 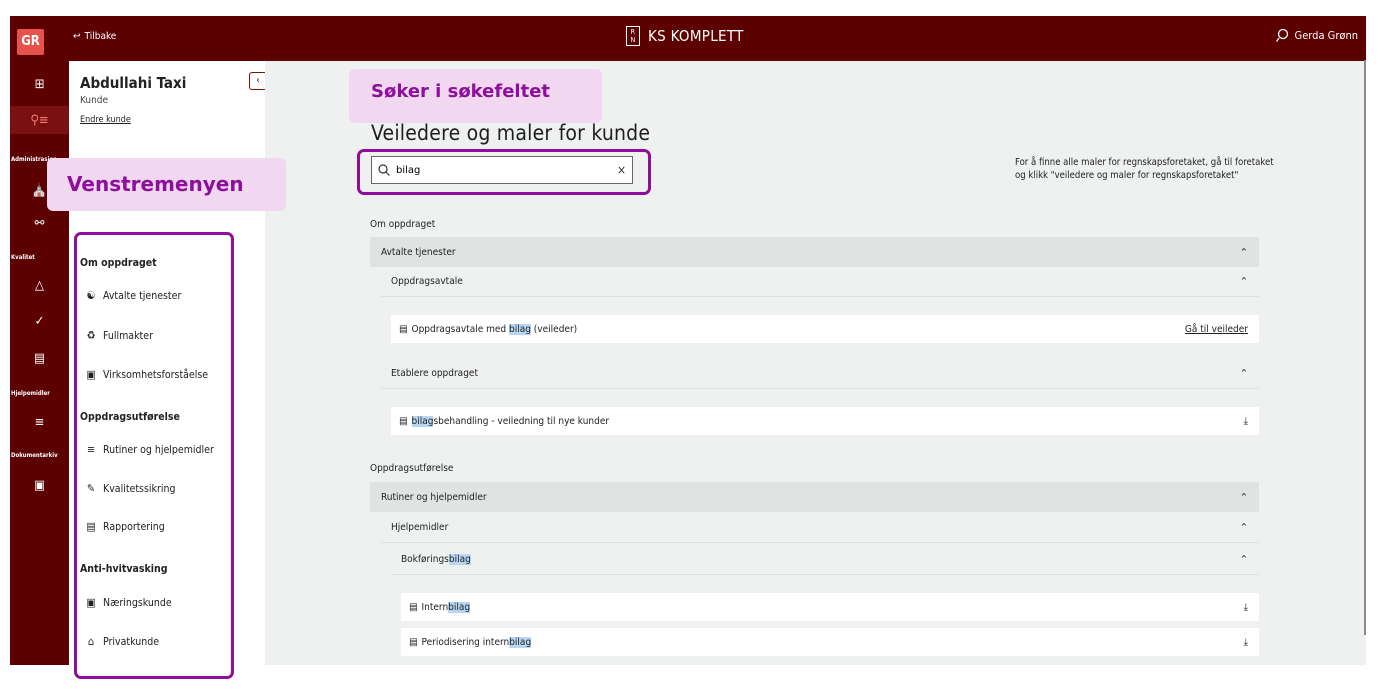 What do you see at coordinates (436, 559) in the screenshot?
I see `accordion-label: Bokføringsbilag` at bounding box center [436, 559].